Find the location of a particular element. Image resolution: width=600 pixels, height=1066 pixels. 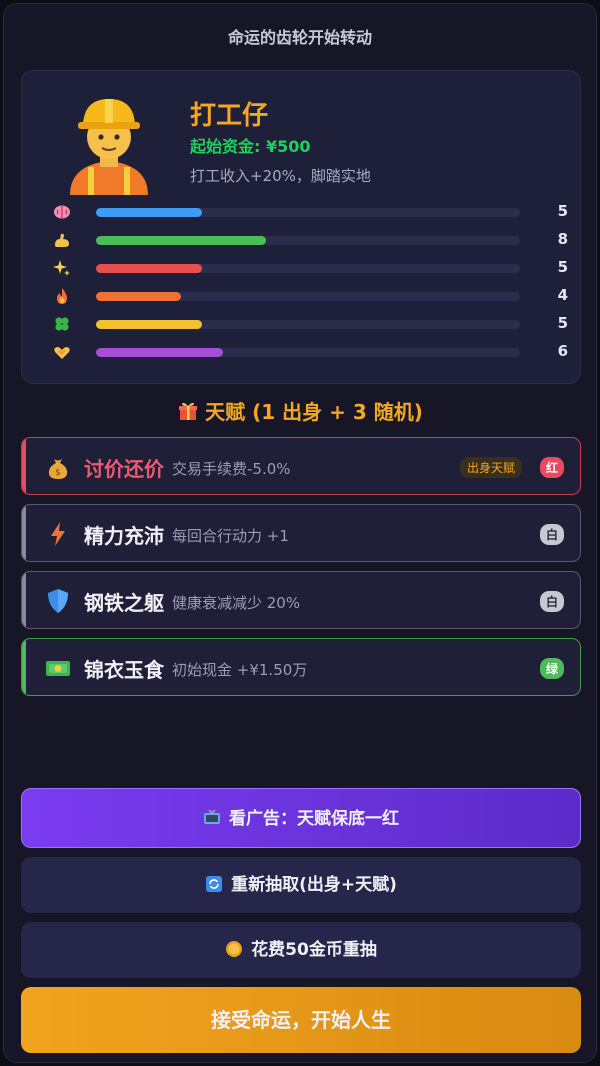

talent-description: 健康衰减减少 20% is located at coordinates (236, 603).